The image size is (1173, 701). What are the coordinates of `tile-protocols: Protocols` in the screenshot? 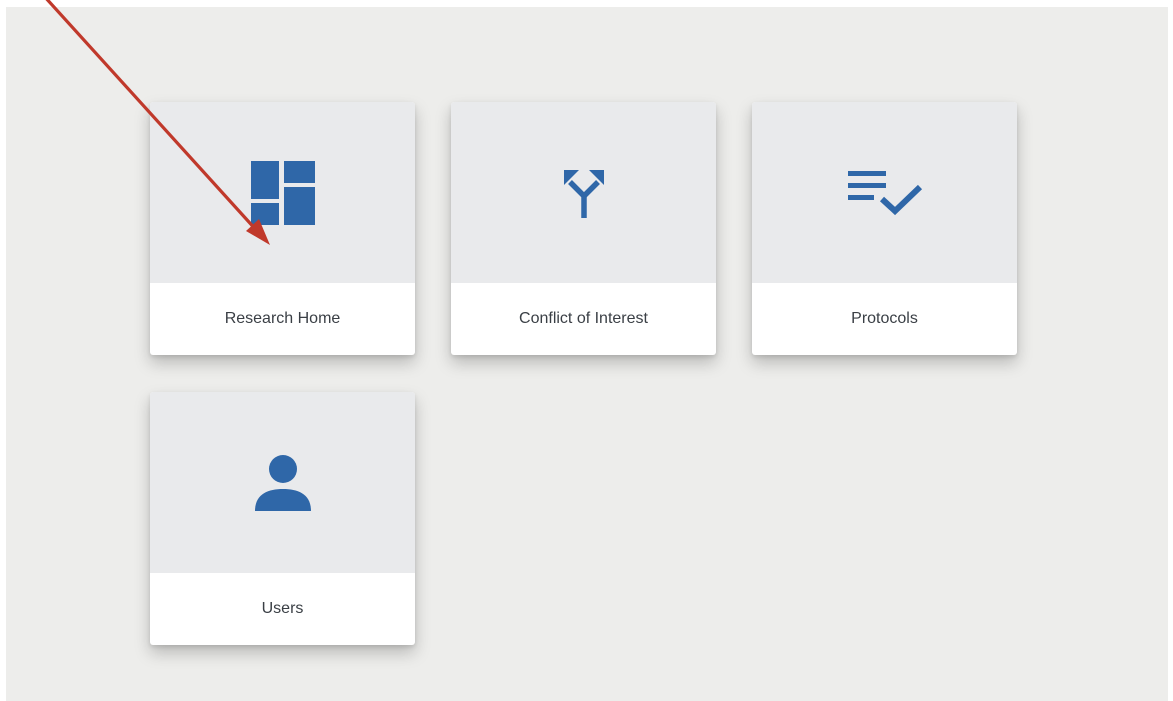 It's located at (884, 228).